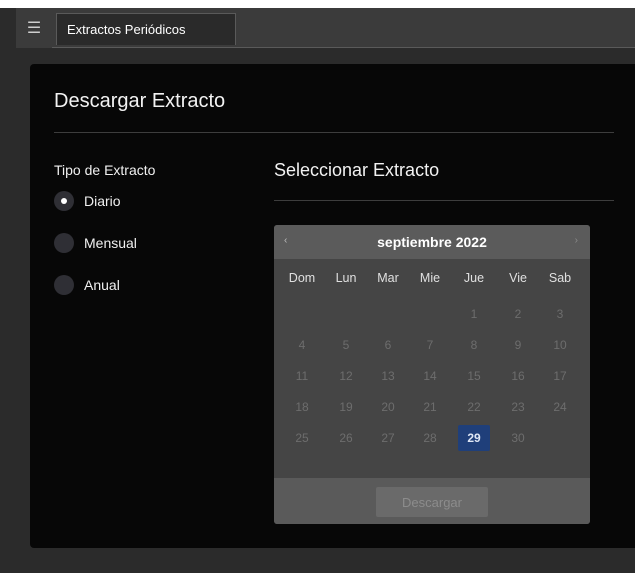  I want to click on weekday-header: Lun, so click(346, 278).